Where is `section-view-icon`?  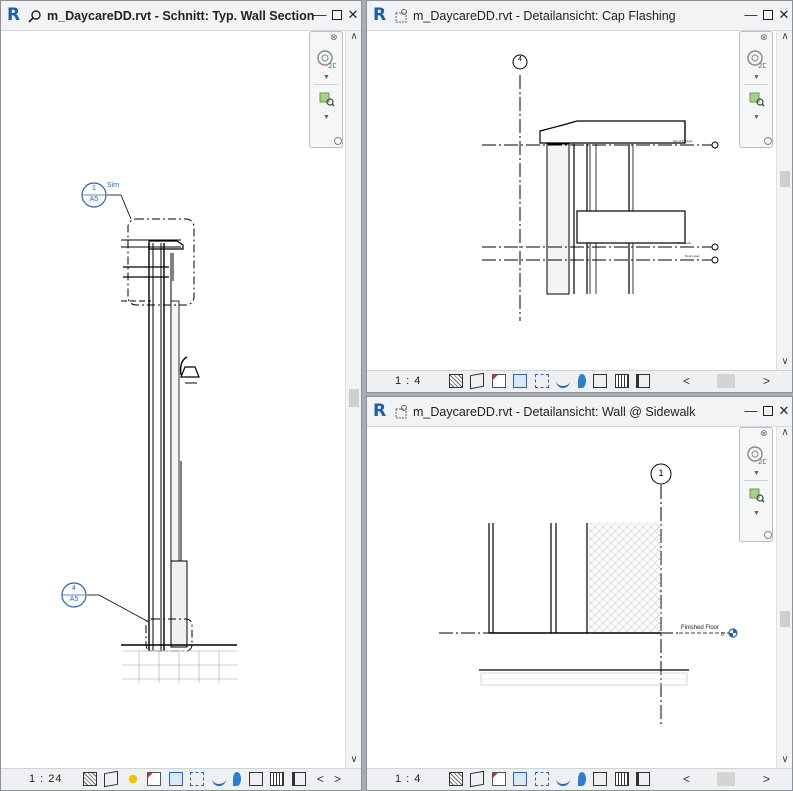
section-view-icon is located at coordinates (34, 16).